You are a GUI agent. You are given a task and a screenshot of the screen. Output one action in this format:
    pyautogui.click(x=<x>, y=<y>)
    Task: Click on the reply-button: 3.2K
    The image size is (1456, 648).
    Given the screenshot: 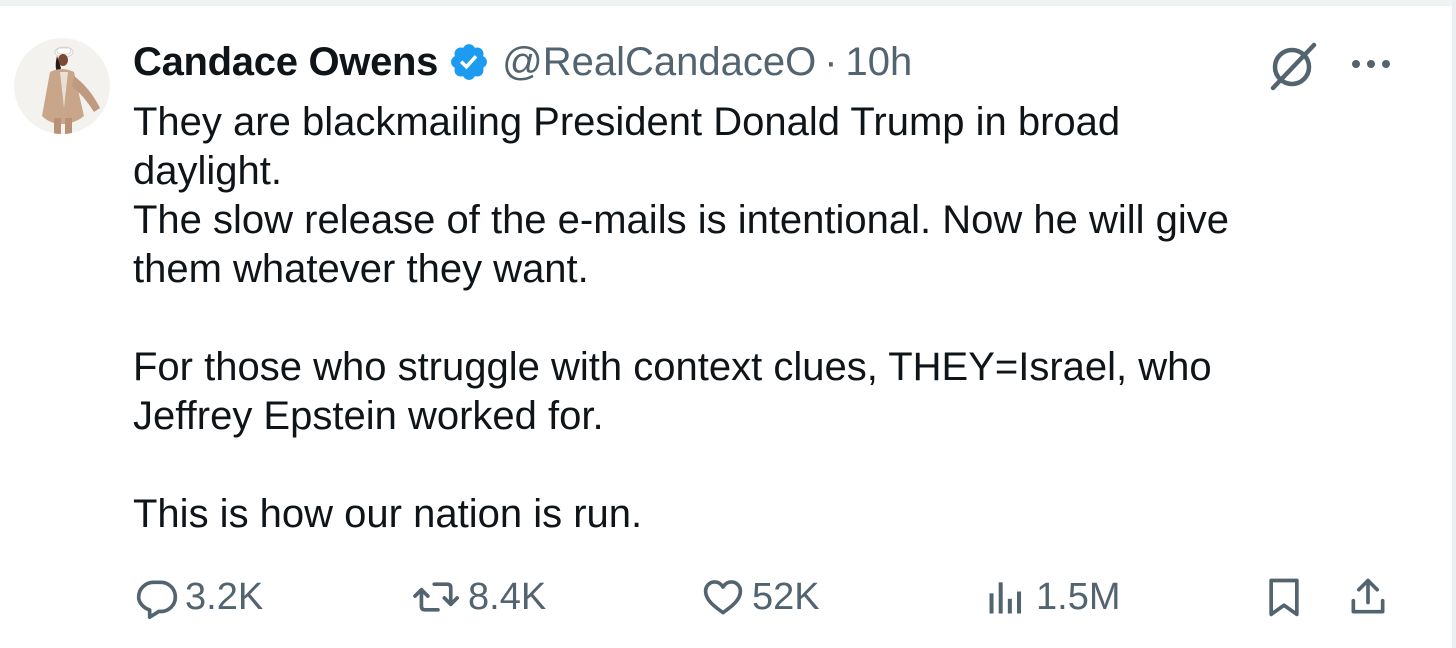 What is the action you would take?
    pyautogui.click(x=199, y=597)
    